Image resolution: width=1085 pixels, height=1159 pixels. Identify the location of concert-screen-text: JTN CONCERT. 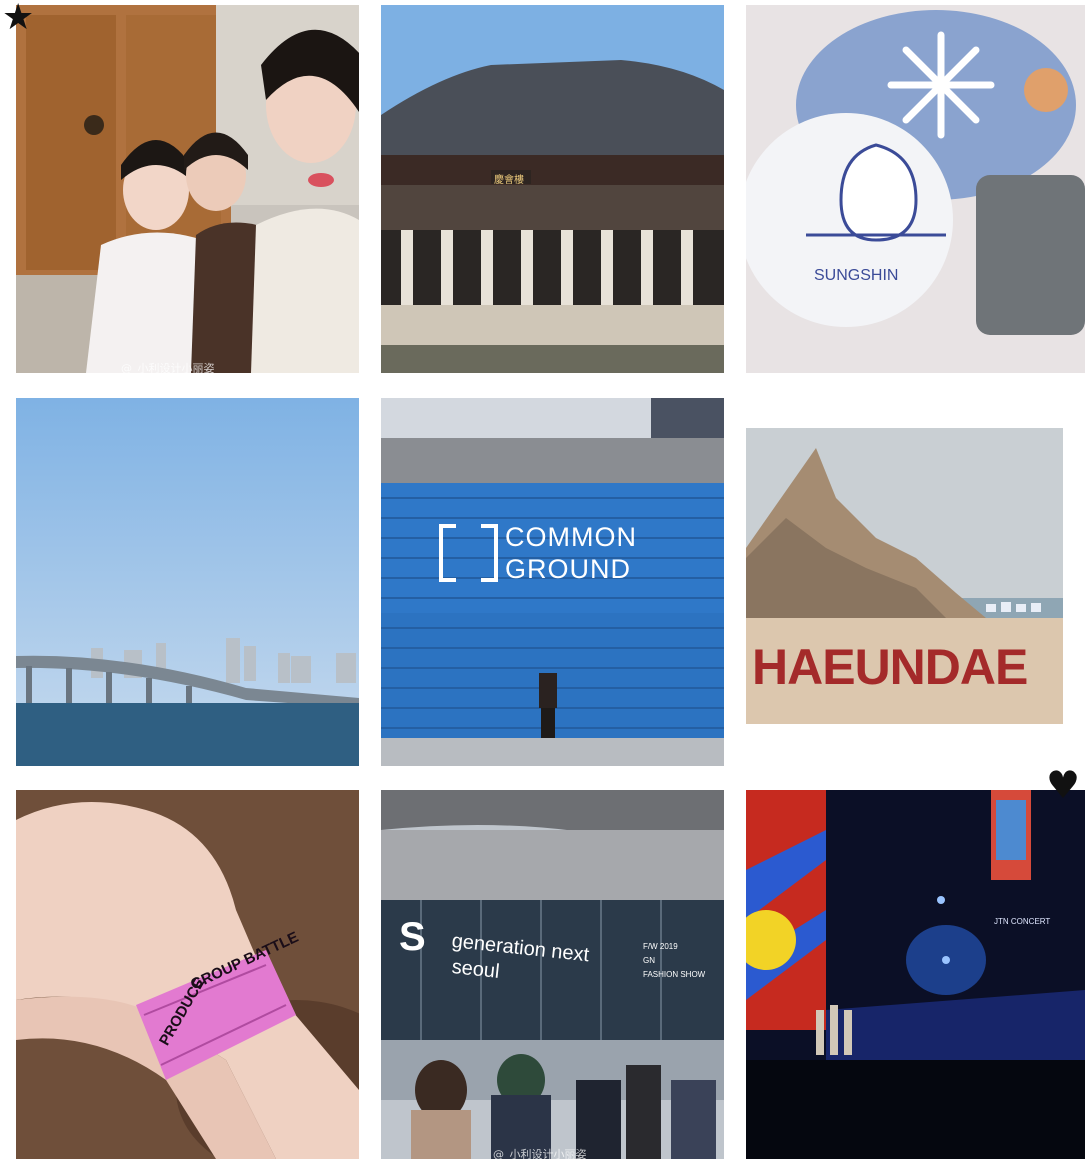
(1022, 921).